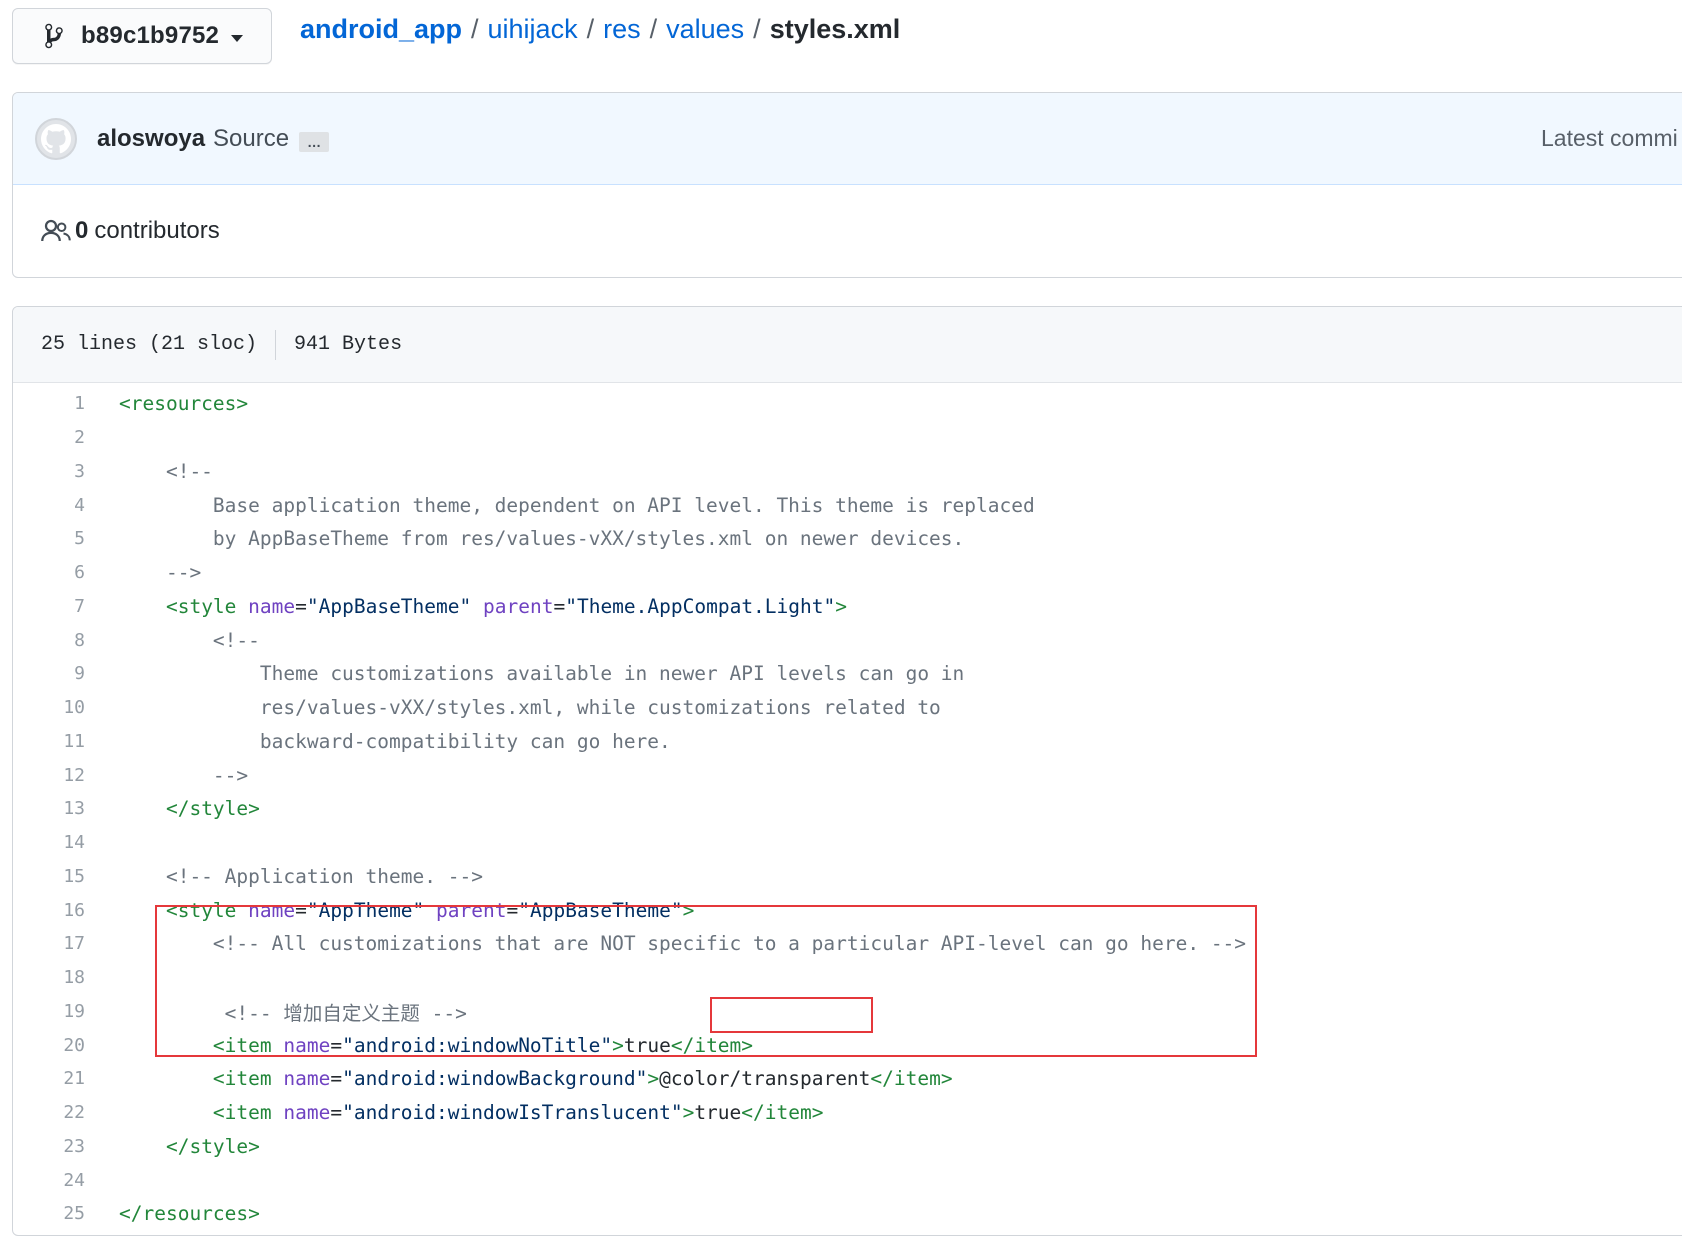  Describe the element at coordinates (847, 472) in the screenshot. I see `code-line: 3 <!--` at that location.